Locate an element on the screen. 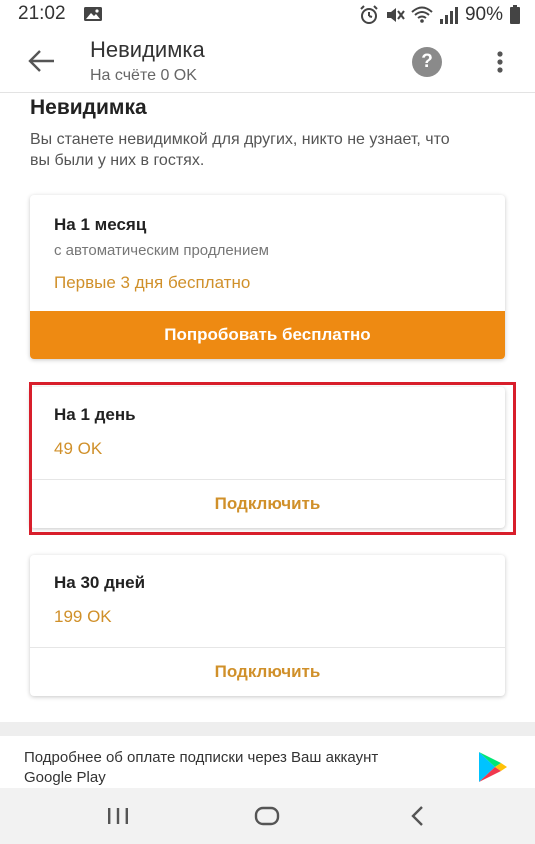  plan-title: На 1 месяц is located at coordinates (100, 224).